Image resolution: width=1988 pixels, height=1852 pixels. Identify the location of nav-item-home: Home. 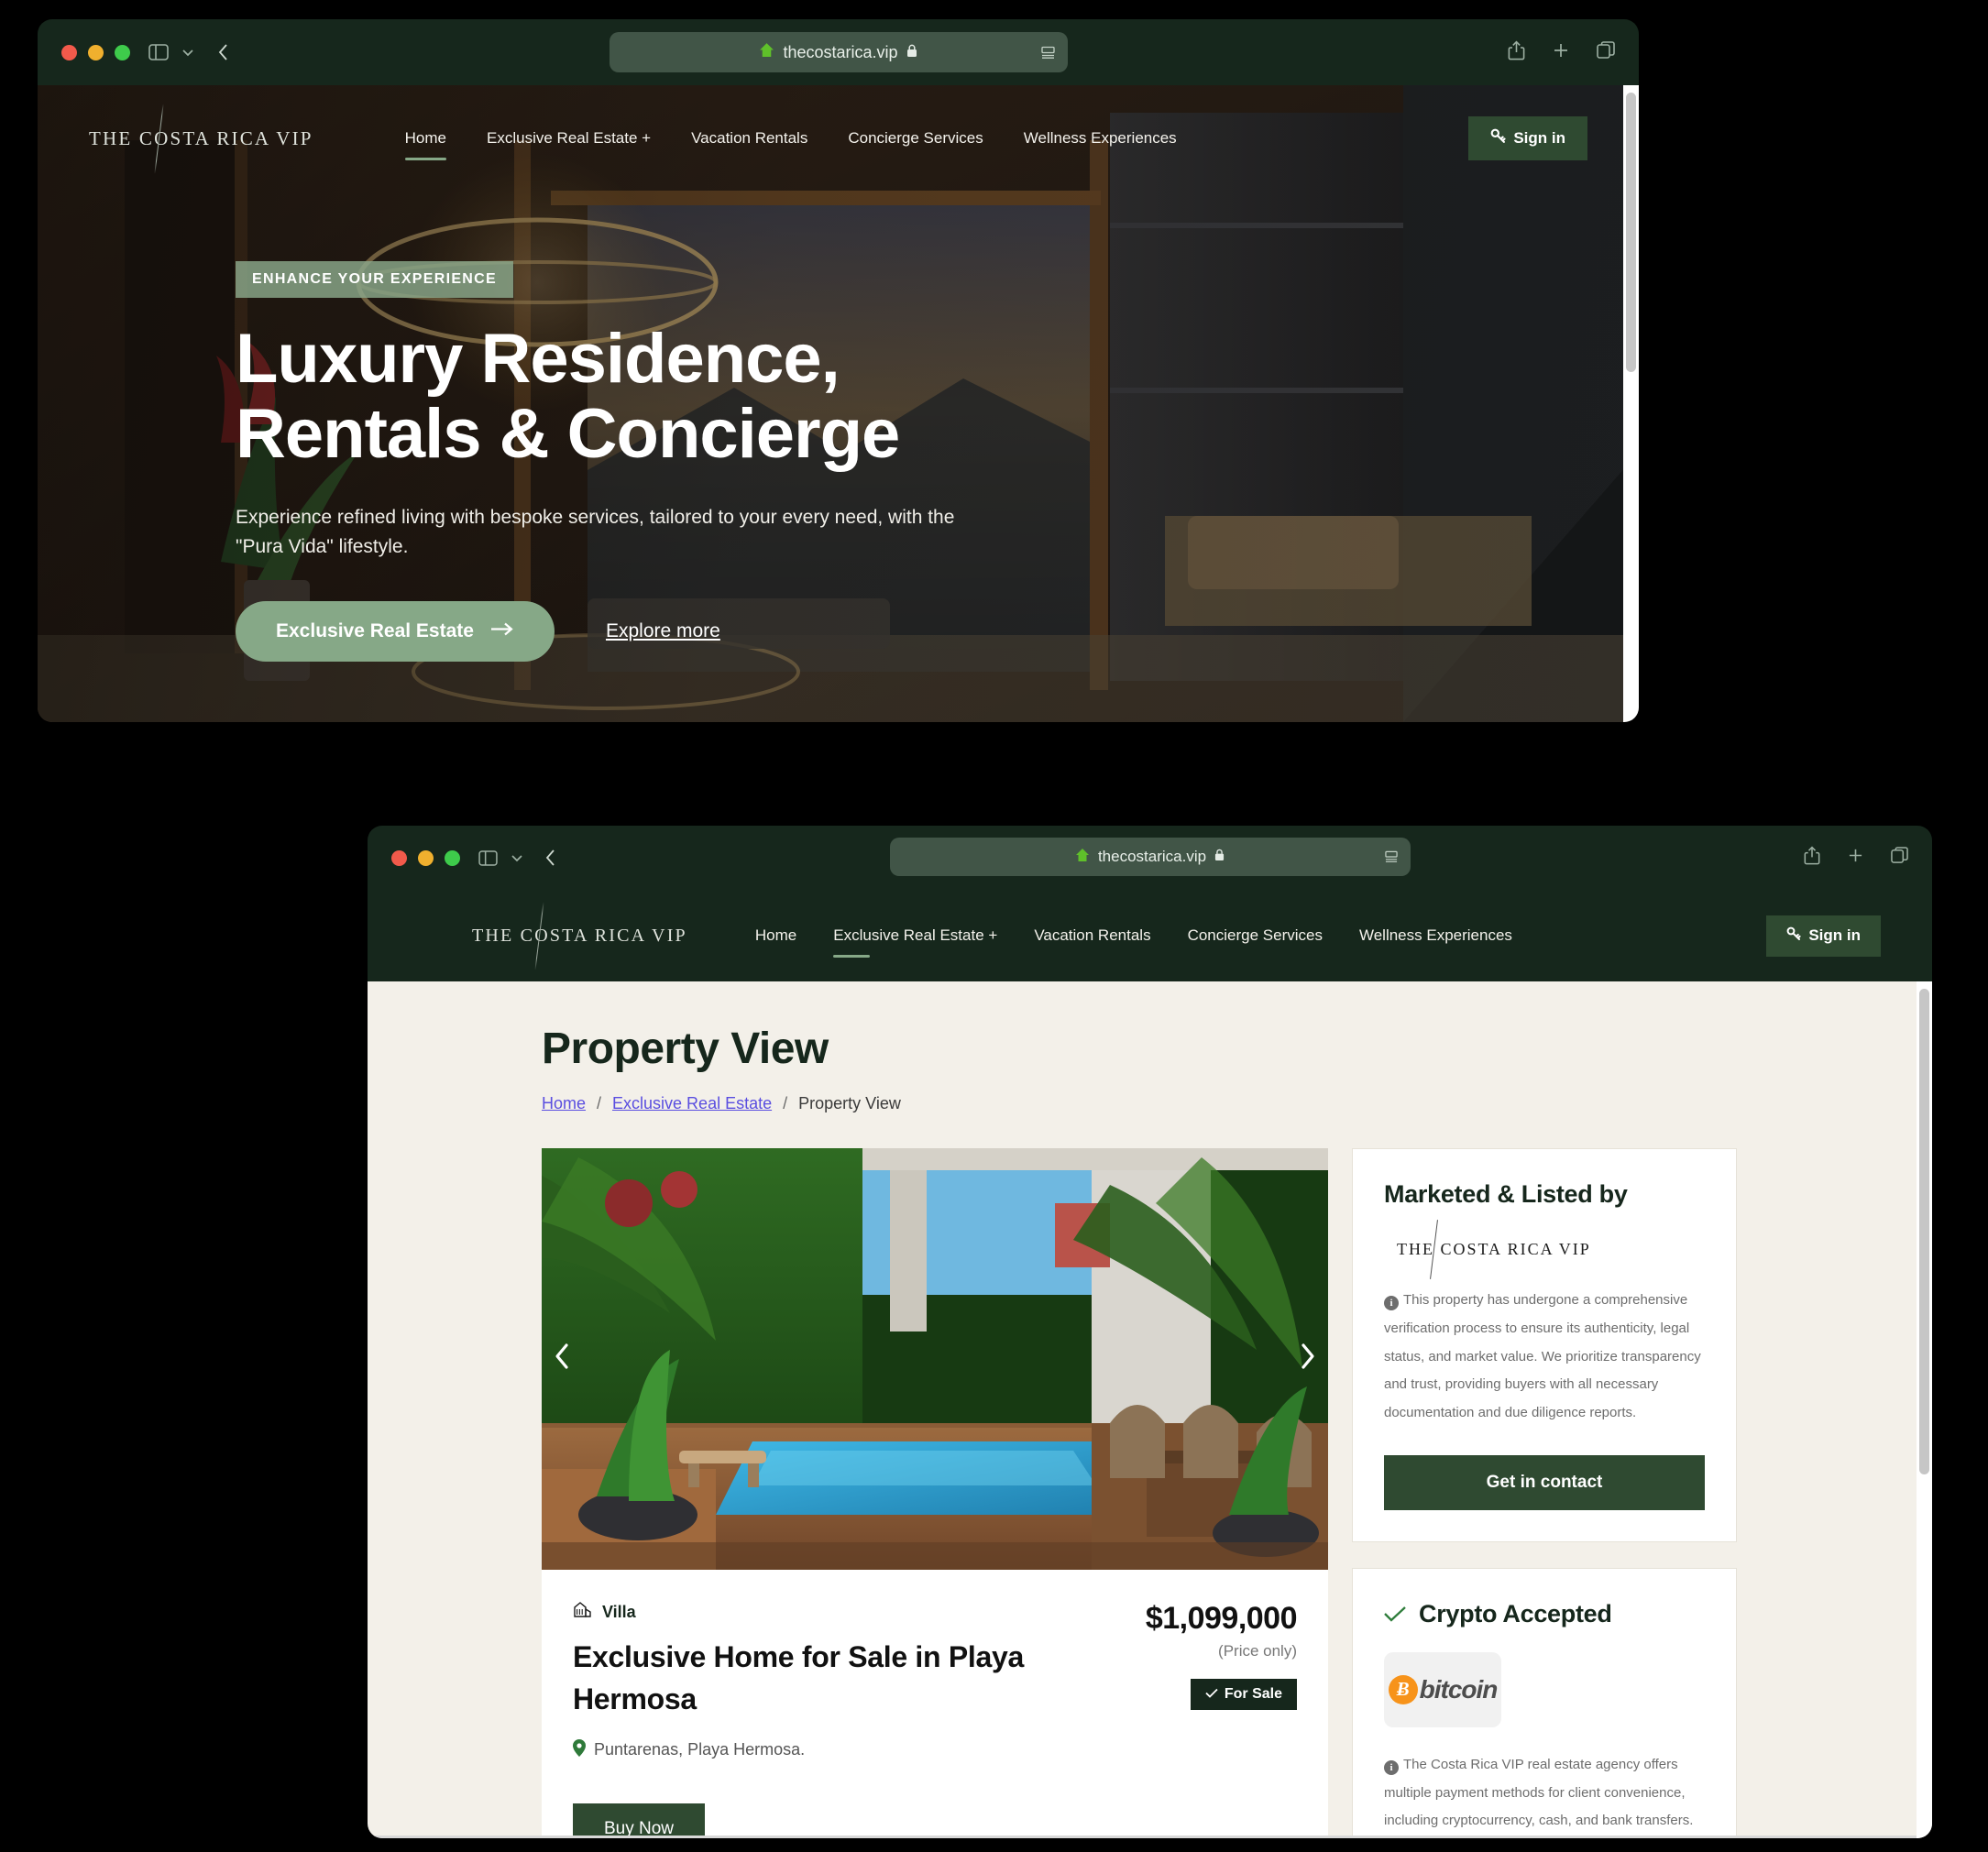
(425, 144).